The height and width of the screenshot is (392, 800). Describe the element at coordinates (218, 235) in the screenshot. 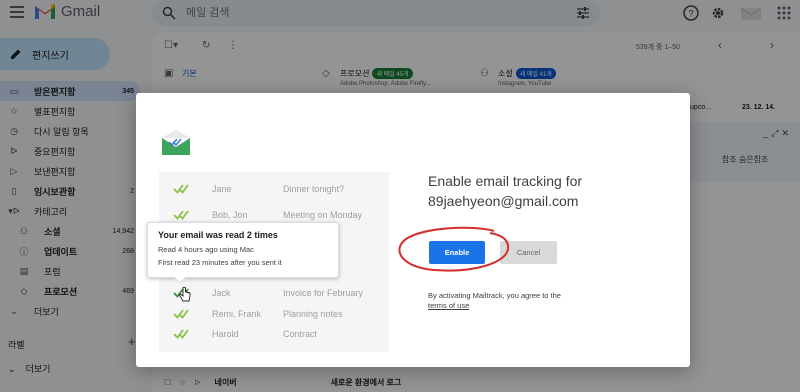

I see `tooltip-title: Your email was read 2 times` at that location.